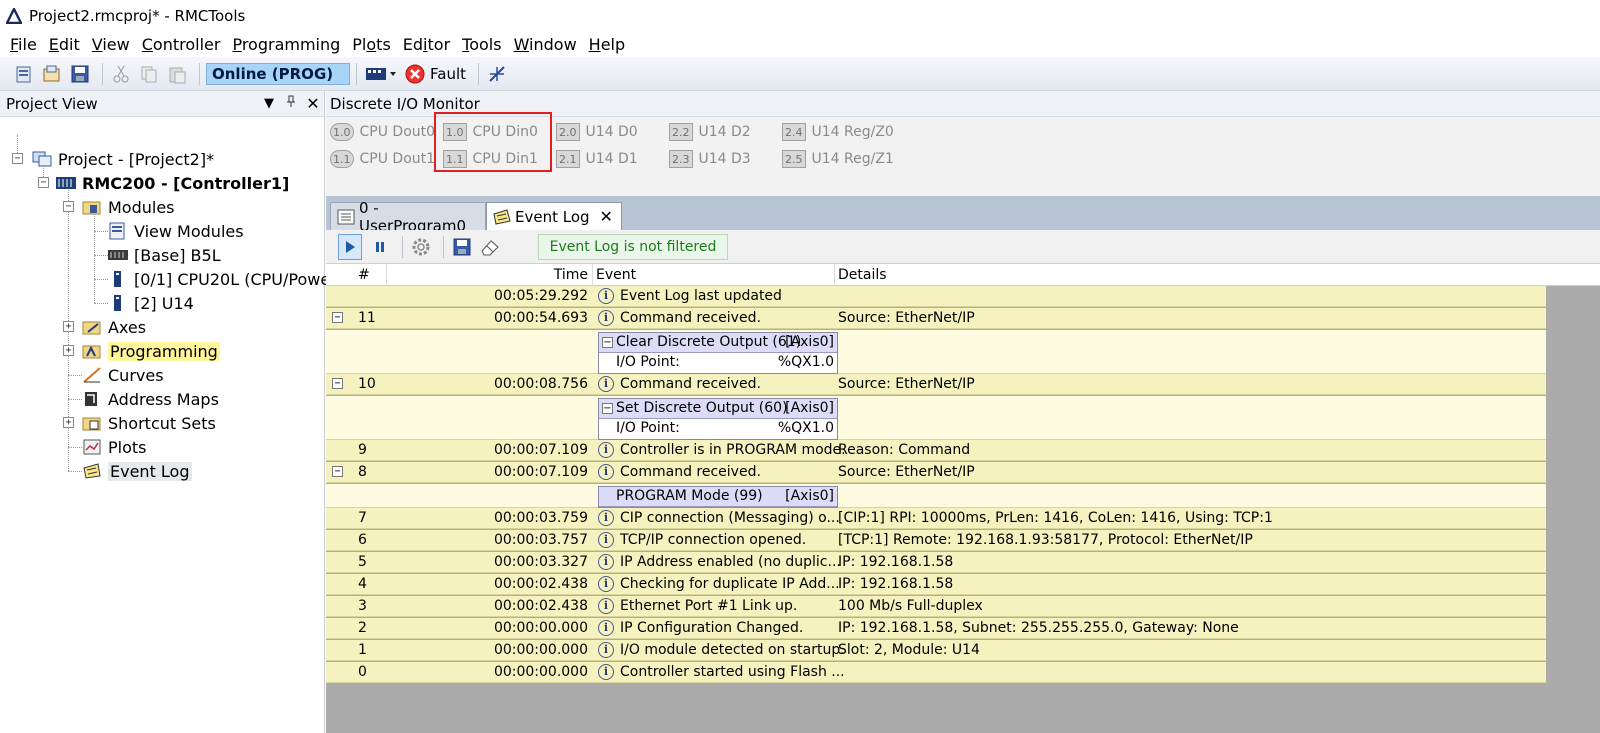 The image size is (1600, 733). What do you see at coordinates (181, 44) in the screenshot?
I see `menu-item-3: Controller` at bounding box center [181, 44].